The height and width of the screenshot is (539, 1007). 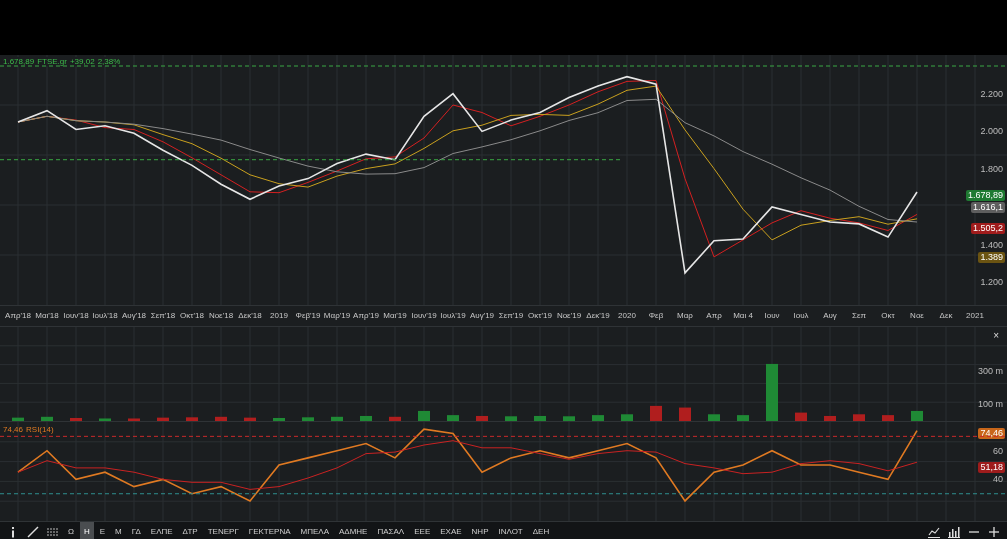 I want to click on volume-axis-label: 100 m, so click(x=990, y=404).